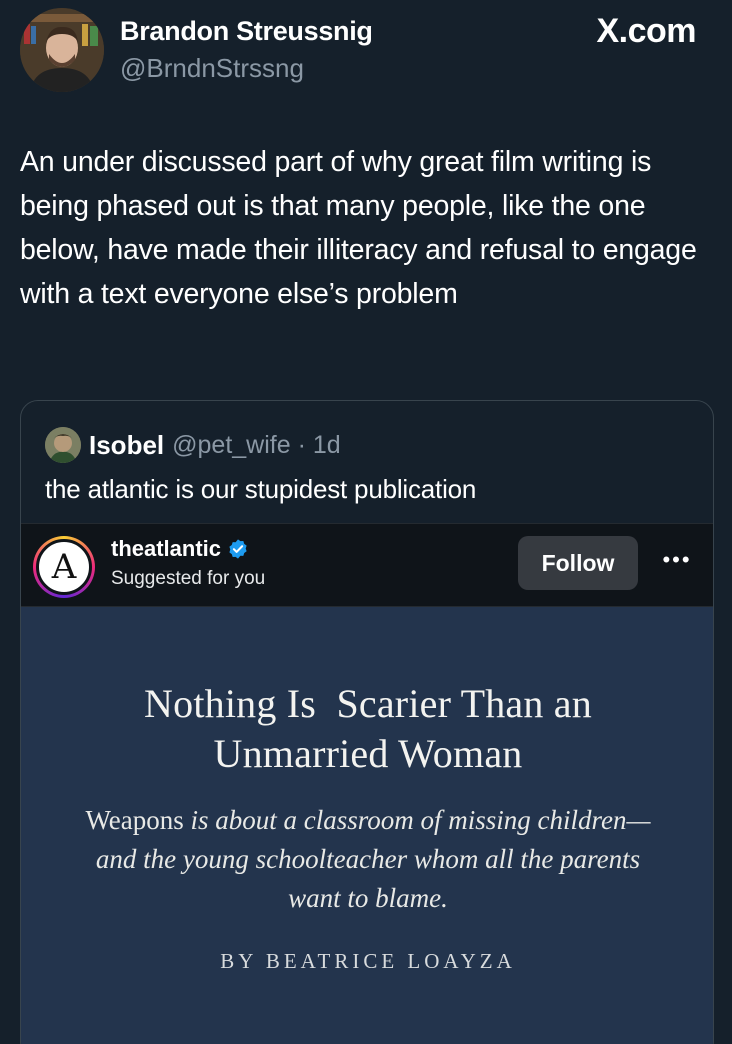  I want to click on quote-author-avatar, so click(63, 445).